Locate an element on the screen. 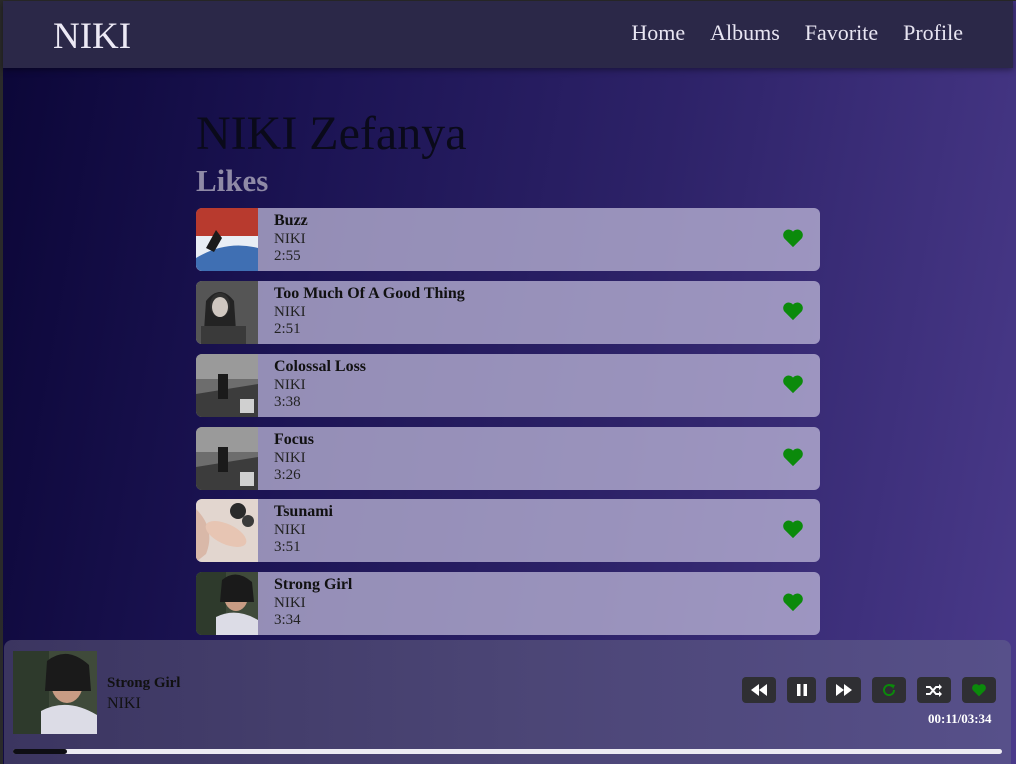 This screenshot has width=1016, height=764. song-title: Too Much Of A Good Thing is located at coordinates (369, 293).